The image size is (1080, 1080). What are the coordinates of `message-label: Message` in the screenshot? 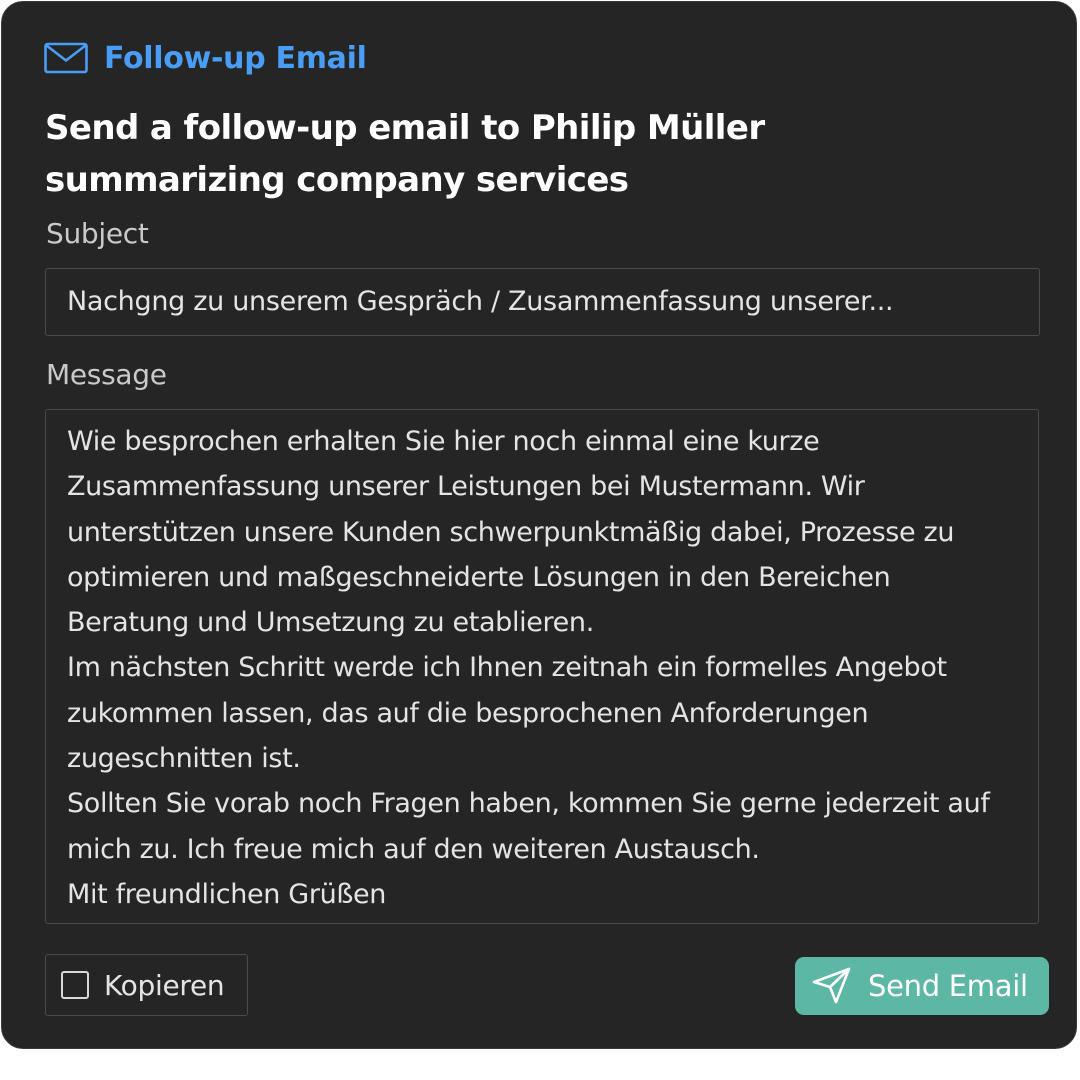 It's located at (106, 374).